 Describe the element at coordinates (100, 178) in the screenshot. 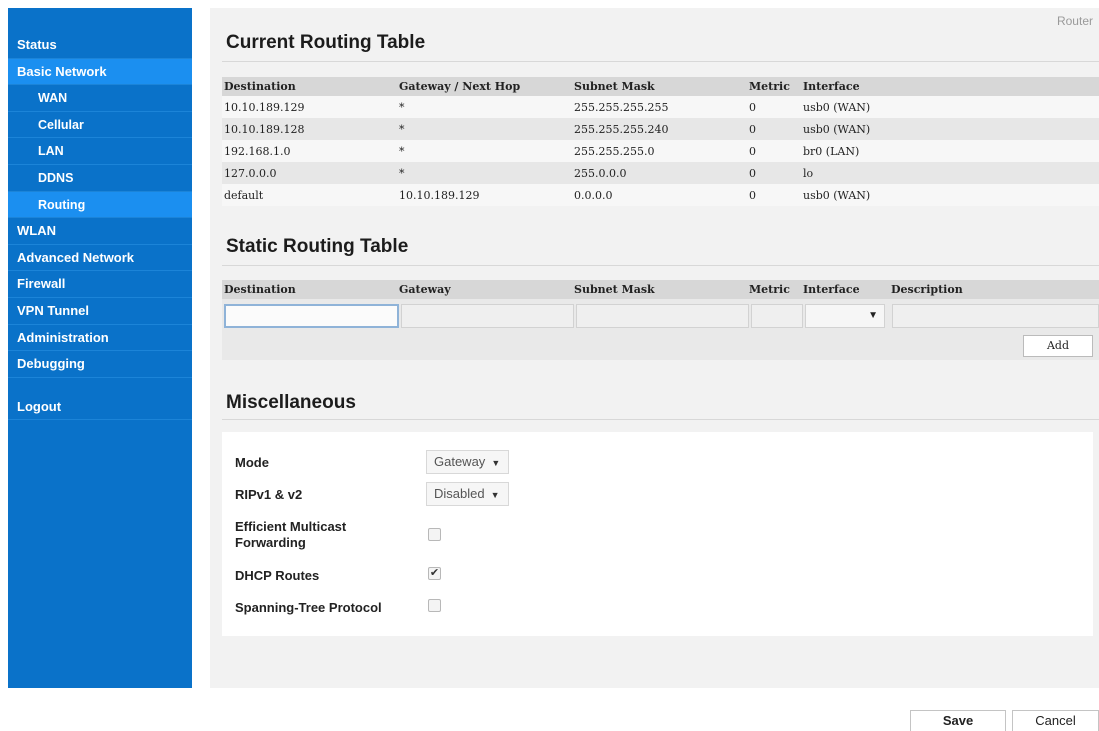

I see `sidebar-item-ddns: DDNS` at that location.